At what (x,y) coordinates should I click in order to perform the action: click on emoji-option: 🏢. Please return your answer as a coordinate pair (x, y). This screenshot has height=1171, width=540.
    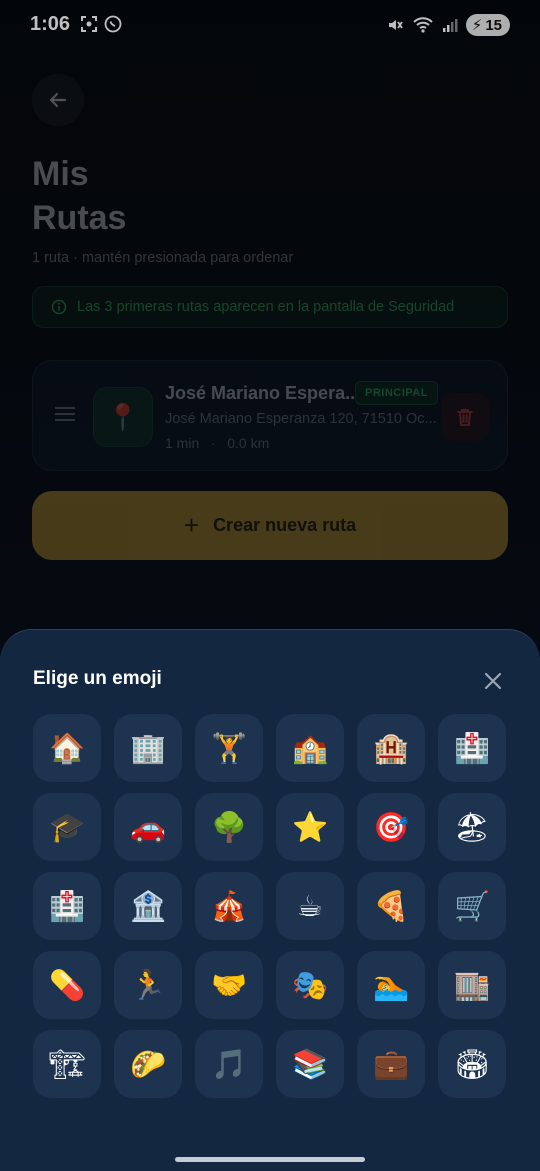
    Looking at the image, I should click on (148, 748).